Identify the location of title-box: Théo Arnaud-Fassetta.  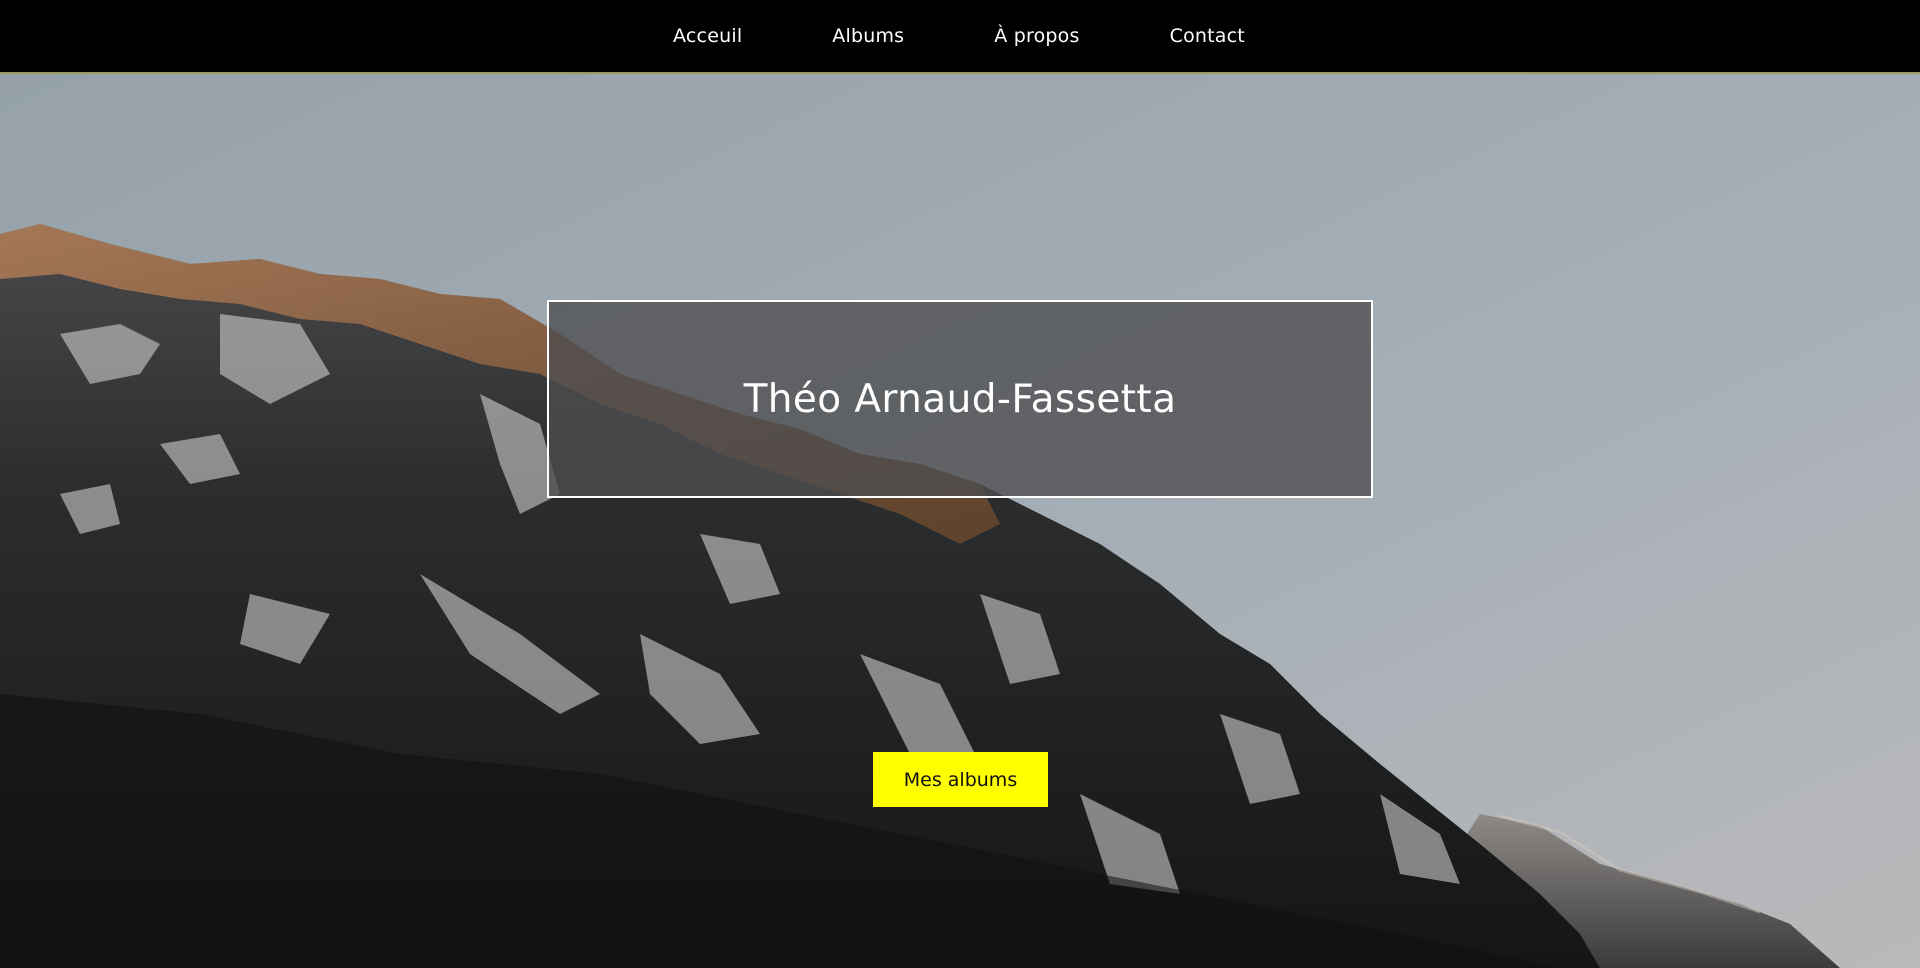
(960, 399).